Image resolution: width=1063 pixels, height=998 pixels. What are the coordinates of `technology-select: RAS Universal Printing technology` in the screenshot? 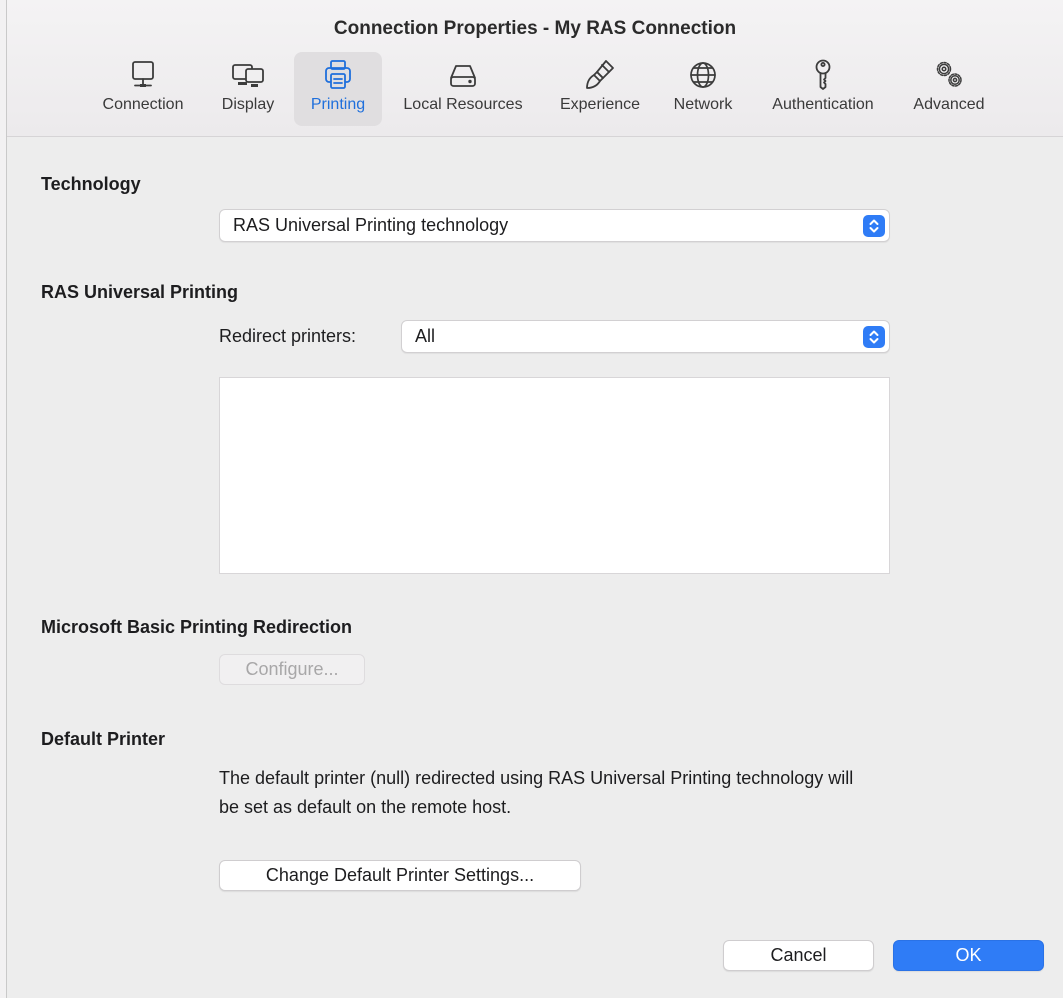 It's located at (554, 225).